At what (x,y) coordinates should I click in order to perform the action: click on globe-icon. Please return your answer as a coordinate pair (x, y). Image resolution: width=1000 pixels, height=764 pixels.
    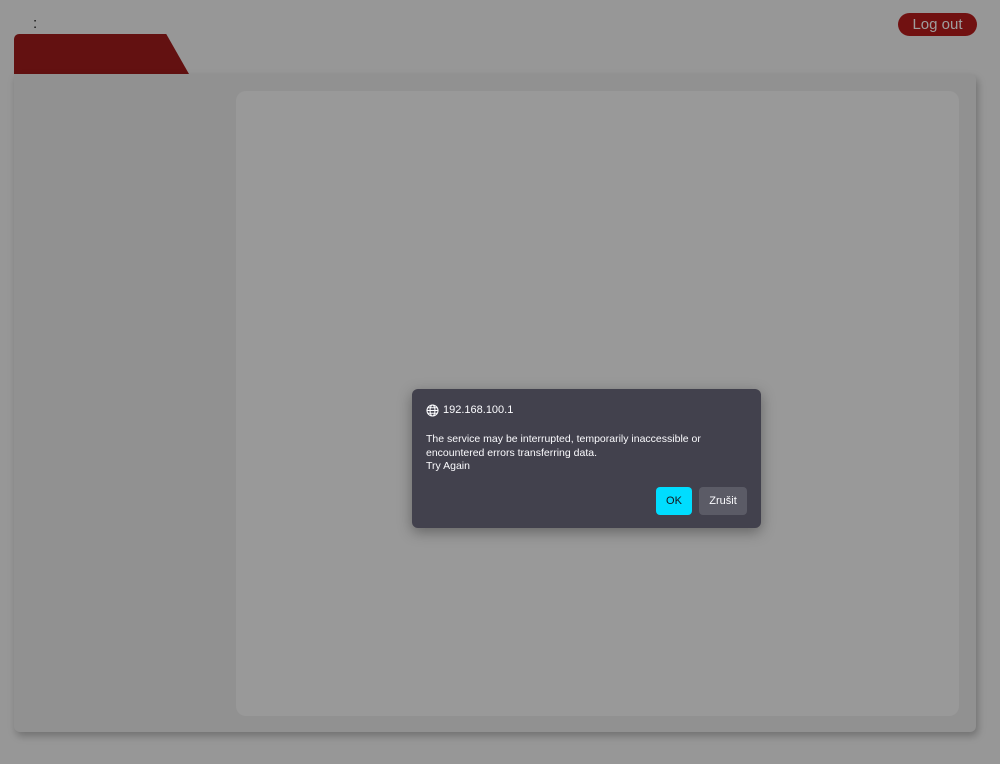
    Looking at the image, I should click on (432, 410).